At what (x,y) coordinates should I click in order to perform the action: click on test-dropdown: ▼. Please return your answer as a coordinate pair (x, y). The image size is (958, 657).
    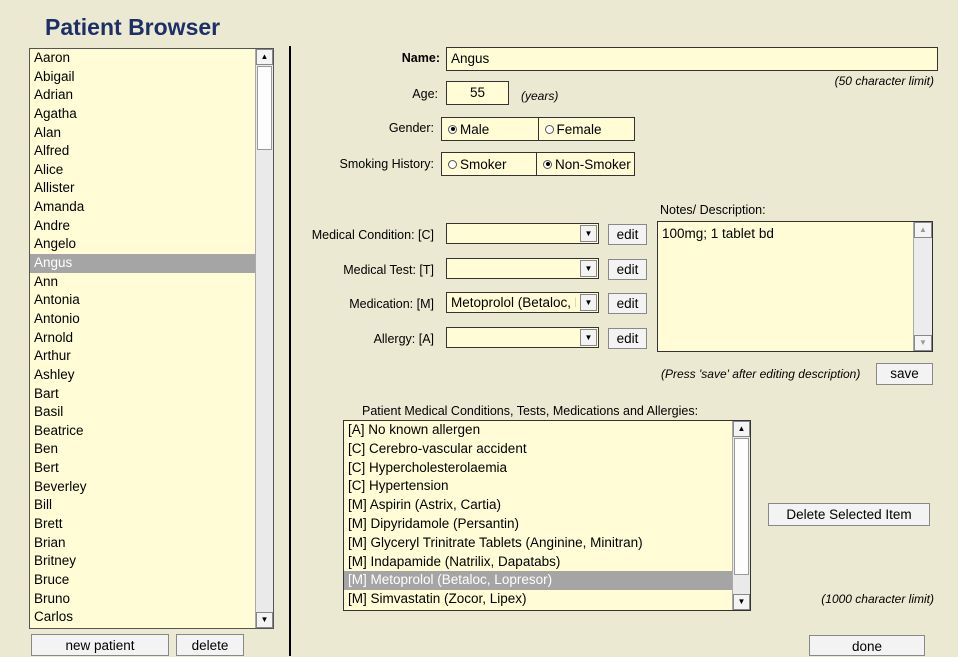
    Looking at the image, I should click on (522, 268).